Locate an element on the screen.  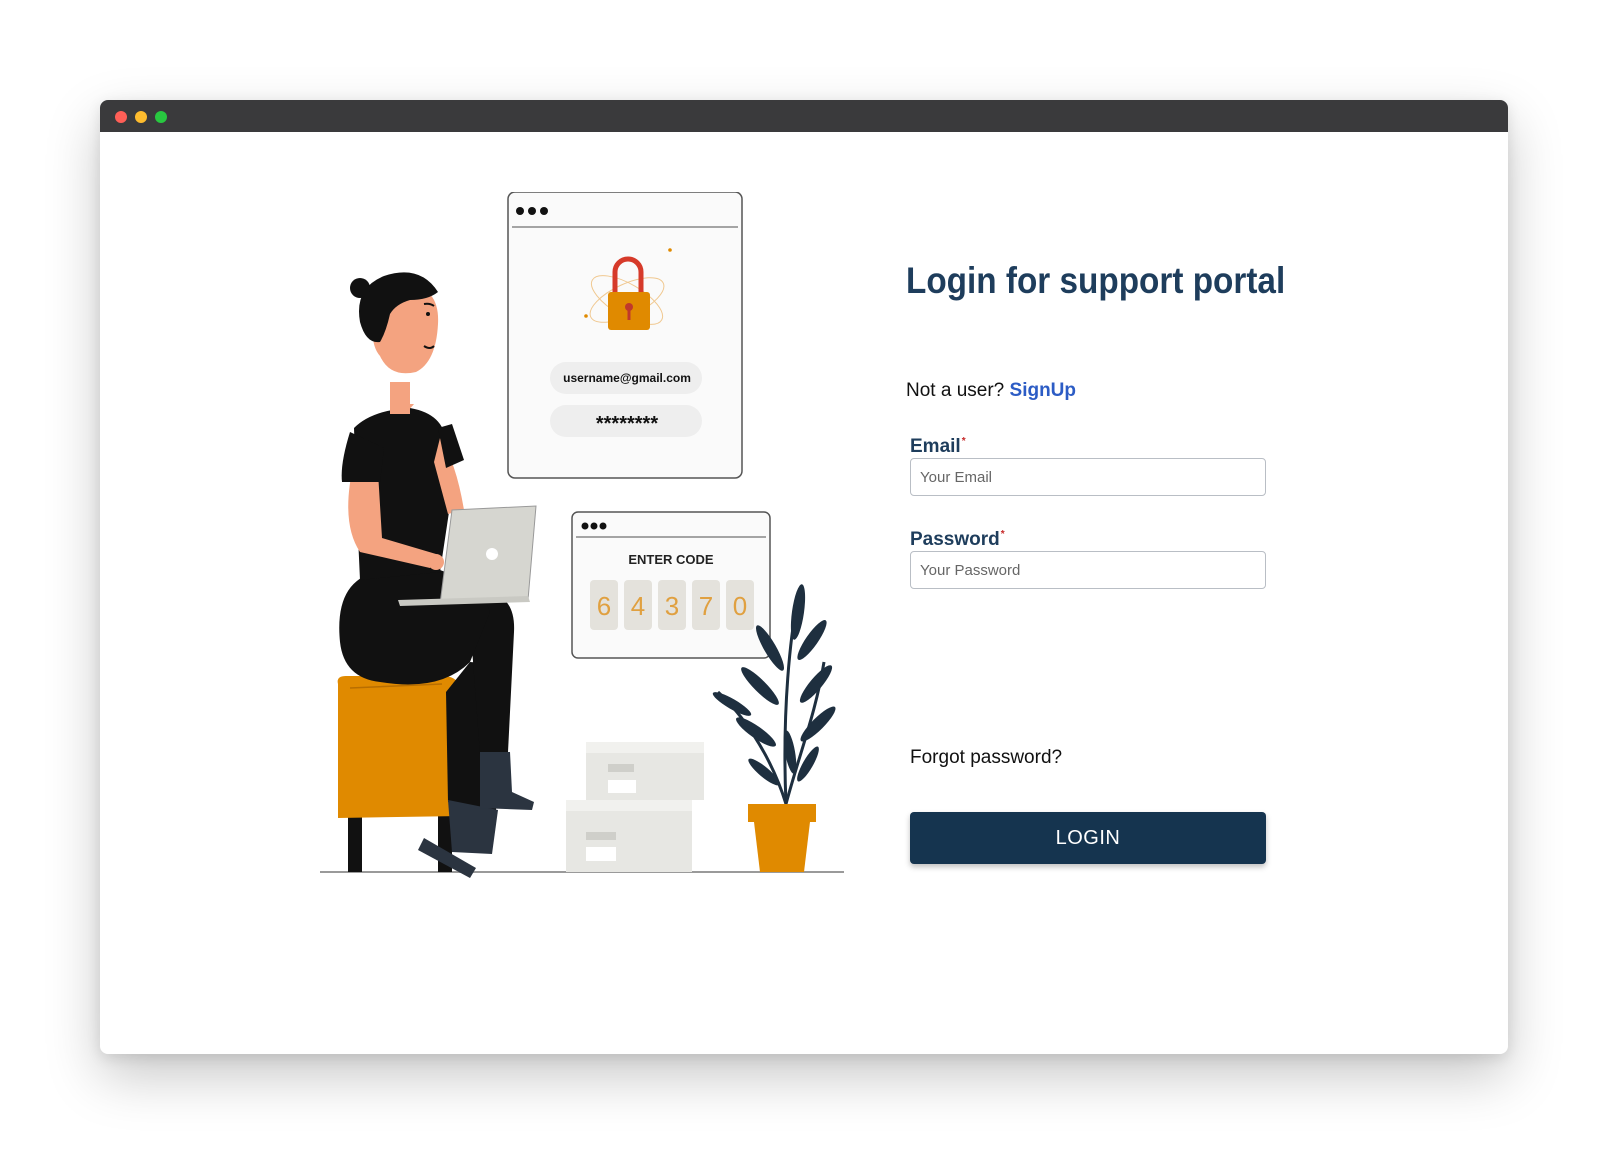
forgot-password-link: Forgot password? is located at coordinates (986, 758).